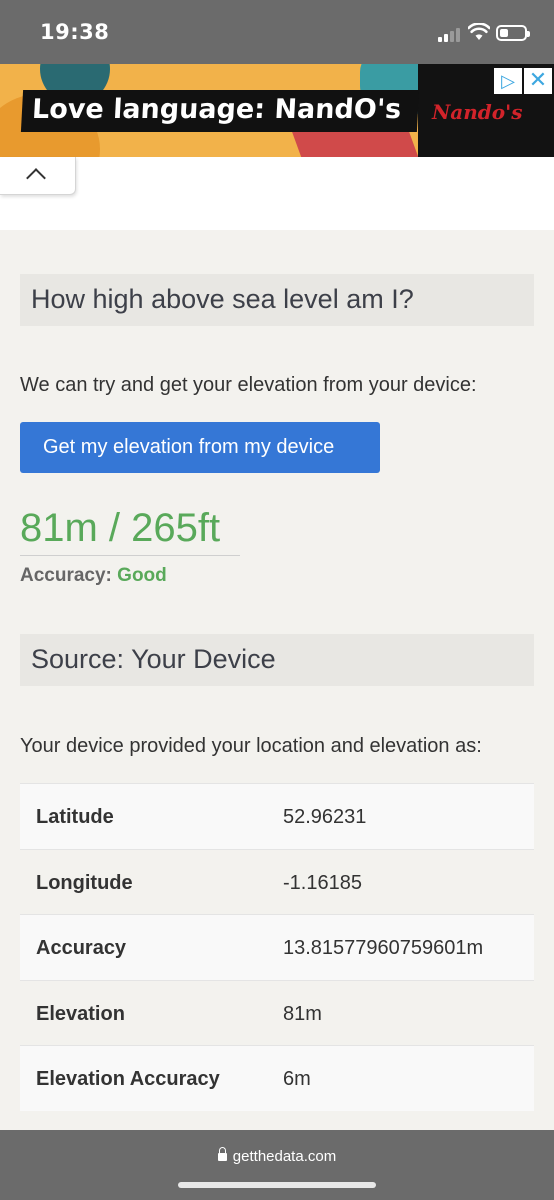  I want to click on table-row: Elevation 81m, so click(277, 1012).